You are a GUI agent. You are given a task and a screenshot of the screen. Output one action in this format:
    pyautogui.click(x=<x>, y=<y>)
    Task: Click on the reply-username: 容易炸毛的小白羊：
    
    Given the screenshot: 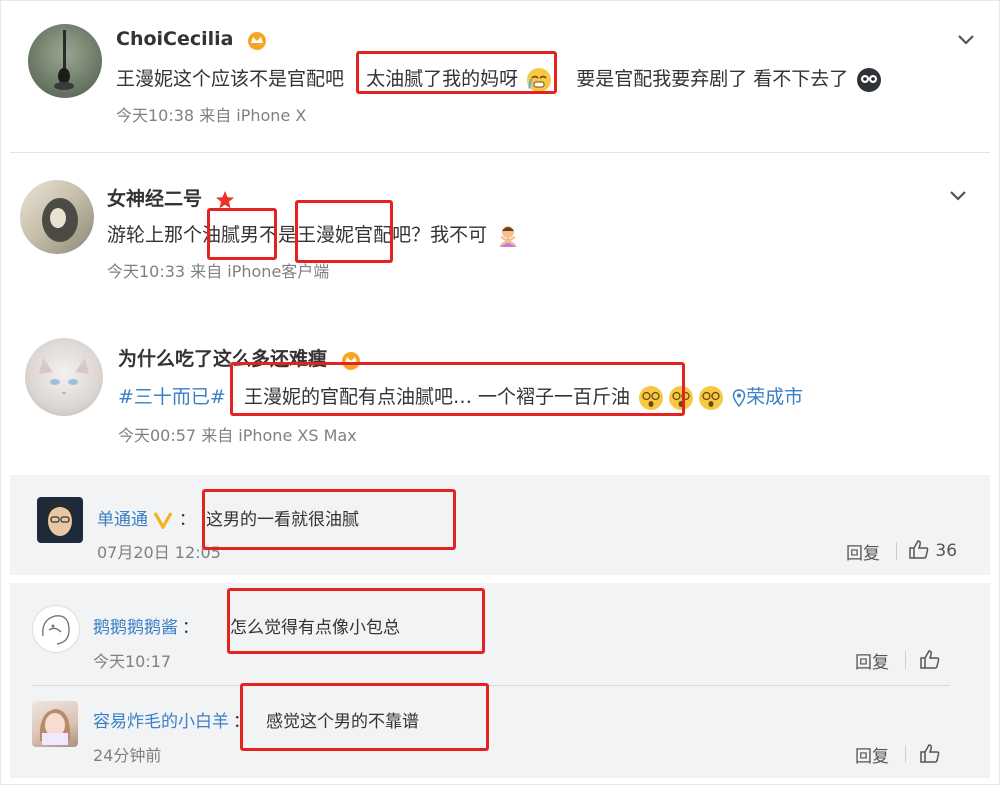 What is the action you would take?
    pyautogui.click(x=171, y=719)
    